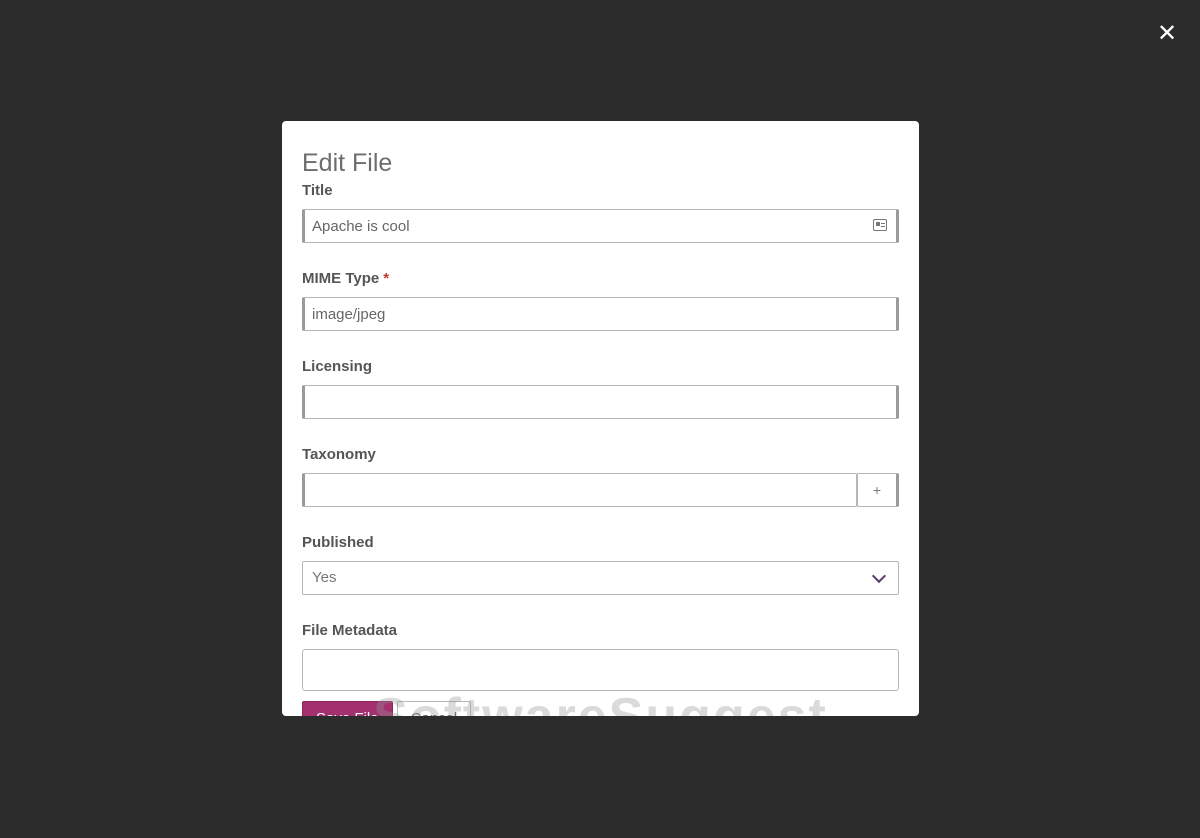  I want to click on licensing-field-box, so click(600, 402).